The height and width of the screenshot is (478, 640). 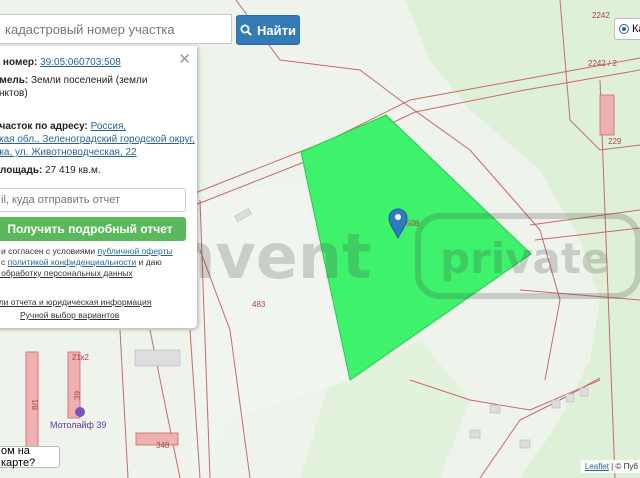 I want to click on parcel-label-2242-2: 2242 / 2, so click(x=602, y=63).